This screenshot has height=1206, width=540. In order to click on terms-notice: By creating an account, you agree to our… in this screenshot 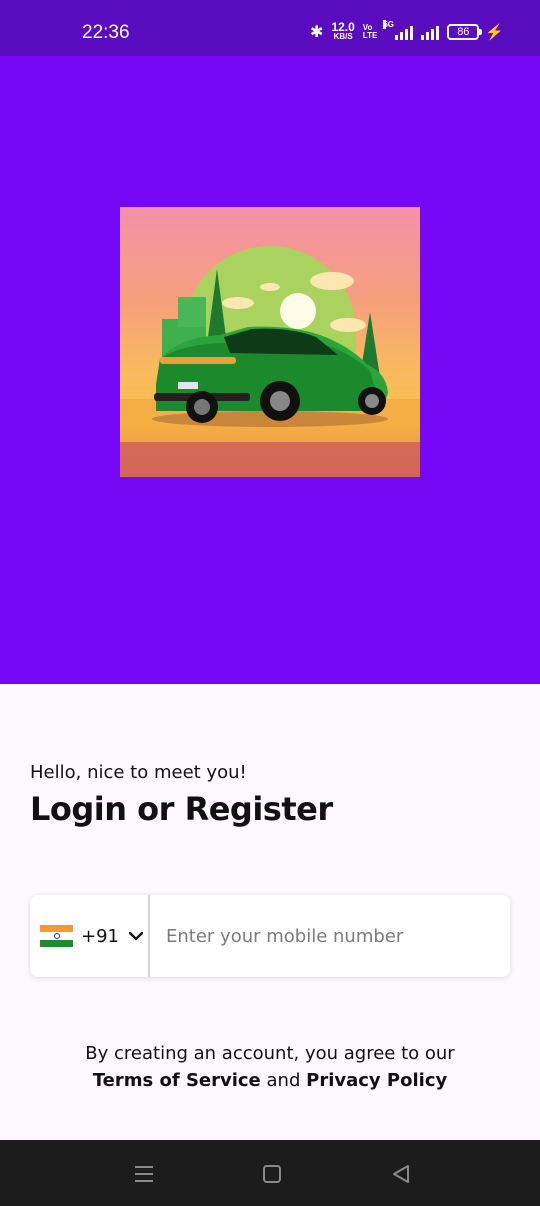, I will do `click(270, 1067)`.